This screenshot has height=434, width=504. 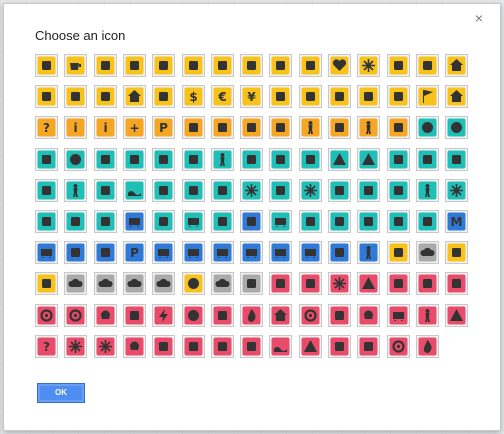 What do you see at coordinates (398, 252) in the screenshot?
I see `partly-cloudy-icon` at bounding box center [398, 252].